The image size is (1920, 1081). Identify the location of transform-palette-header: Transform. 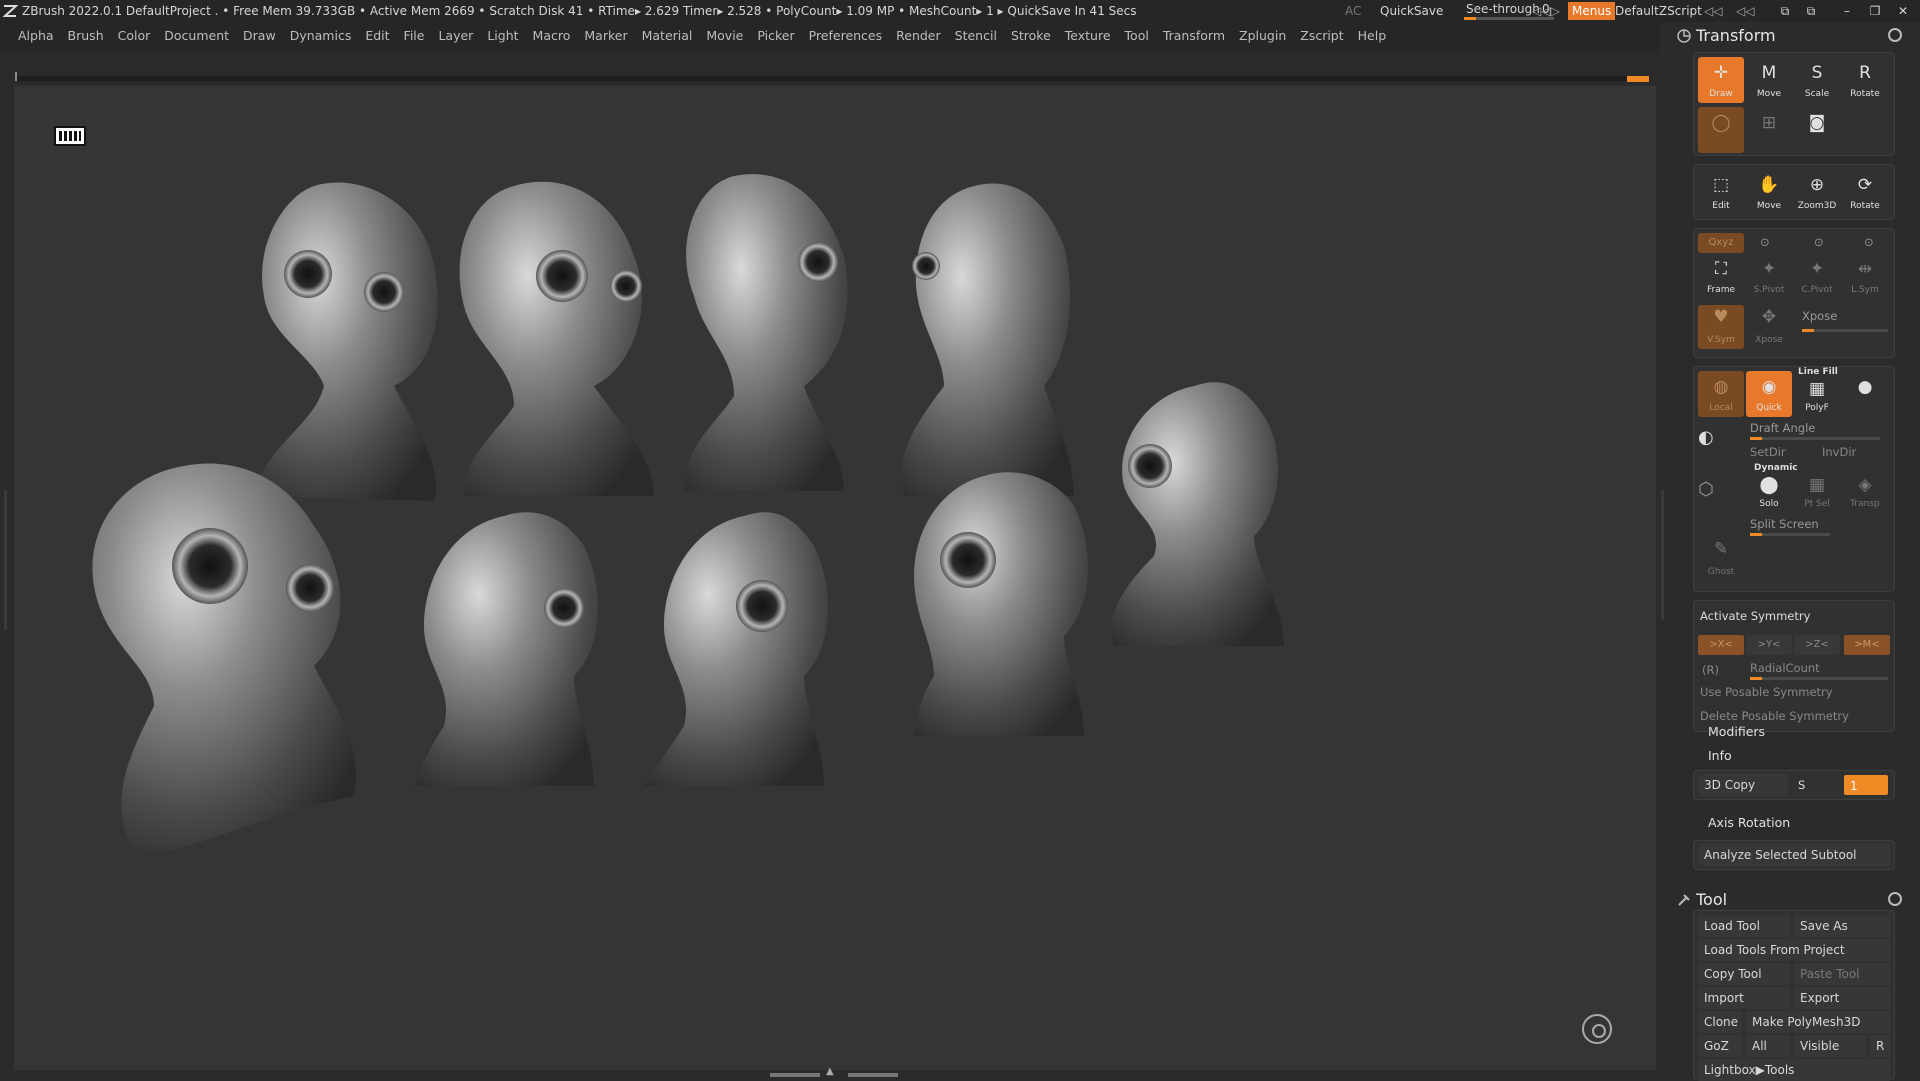
(1794, 36).